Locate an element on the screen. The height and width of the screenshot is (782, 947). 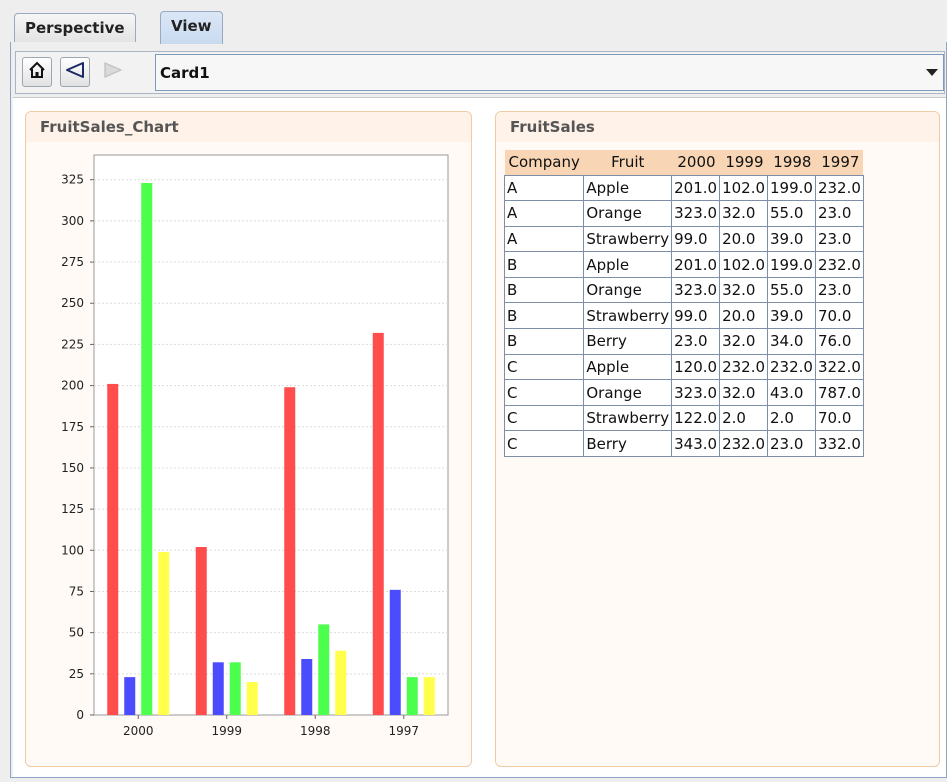
table-cell: 34.0 is located at coordinates (791, 341).